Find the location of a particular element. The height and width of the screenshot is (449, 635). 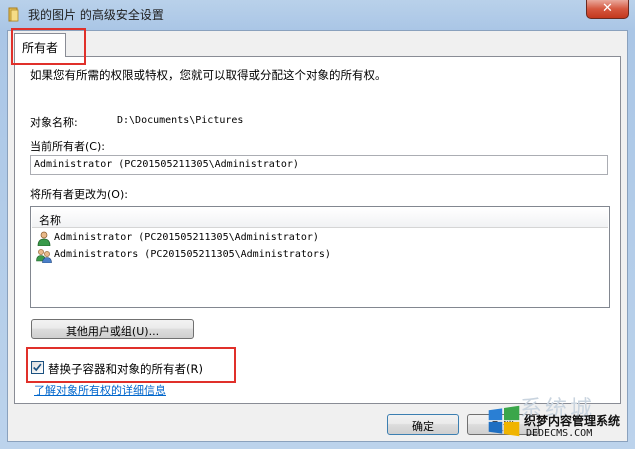

watermark: 系统城 织梦内容管理系统 DEDECMS.COM is located at coordinates (557, 417).